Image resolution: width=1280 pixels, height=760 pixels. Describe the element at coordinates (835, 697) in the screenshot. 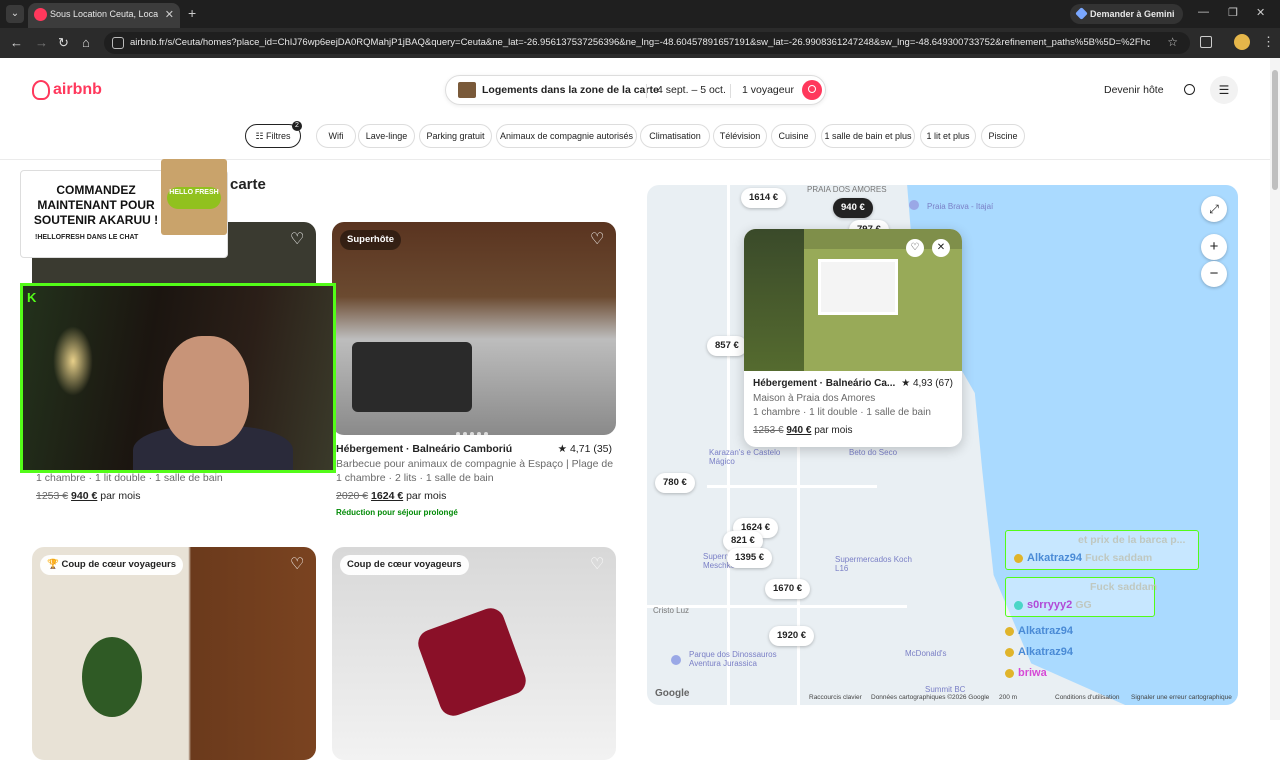

I see `keyboard-shortcuts-link: Raccourcis clavier` at that location.